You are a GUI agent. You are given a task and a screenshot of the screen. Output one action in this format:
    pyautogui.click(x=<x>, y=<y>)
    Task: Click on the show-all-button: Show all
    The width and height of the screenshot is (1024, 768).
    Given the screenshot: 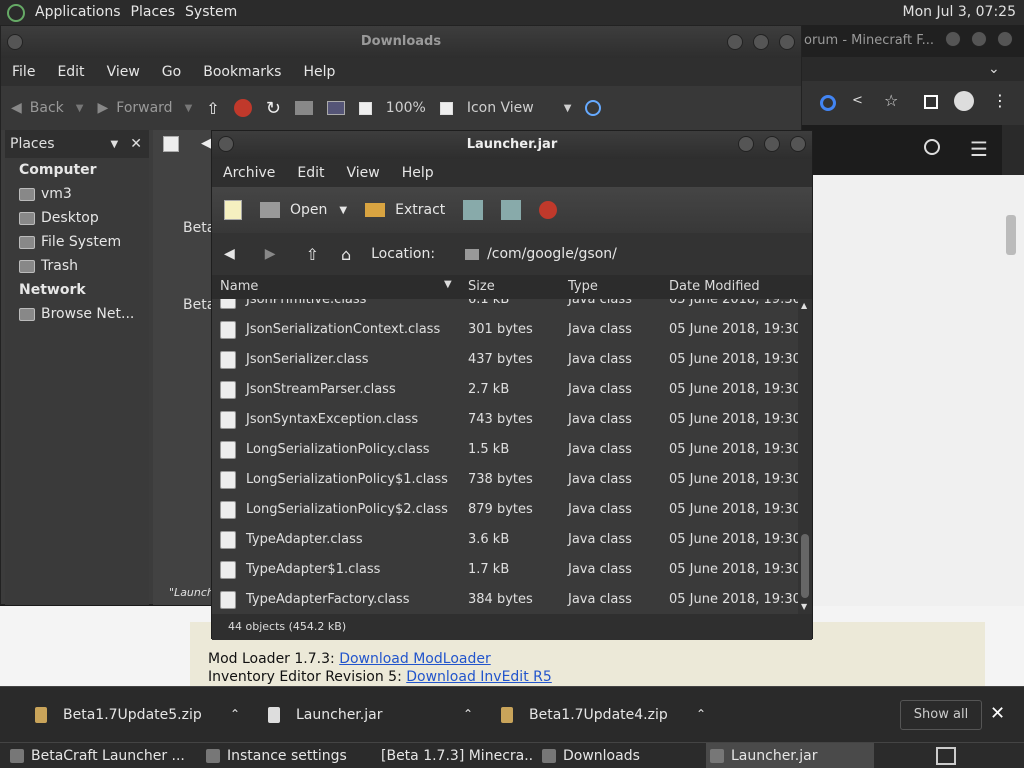 What is the action you would take?
    pyautogui.click(x=941, y=715)
    